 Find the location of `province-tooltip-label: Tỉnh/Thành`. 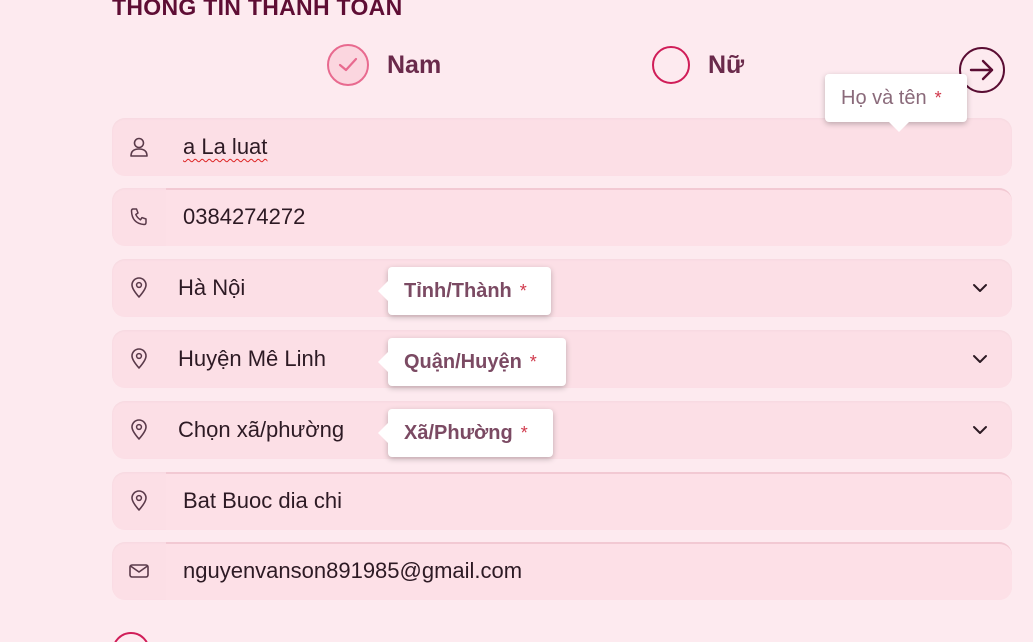

province-tooltip-label: Tỉnh/Thành is located at coordinates (458, 290).